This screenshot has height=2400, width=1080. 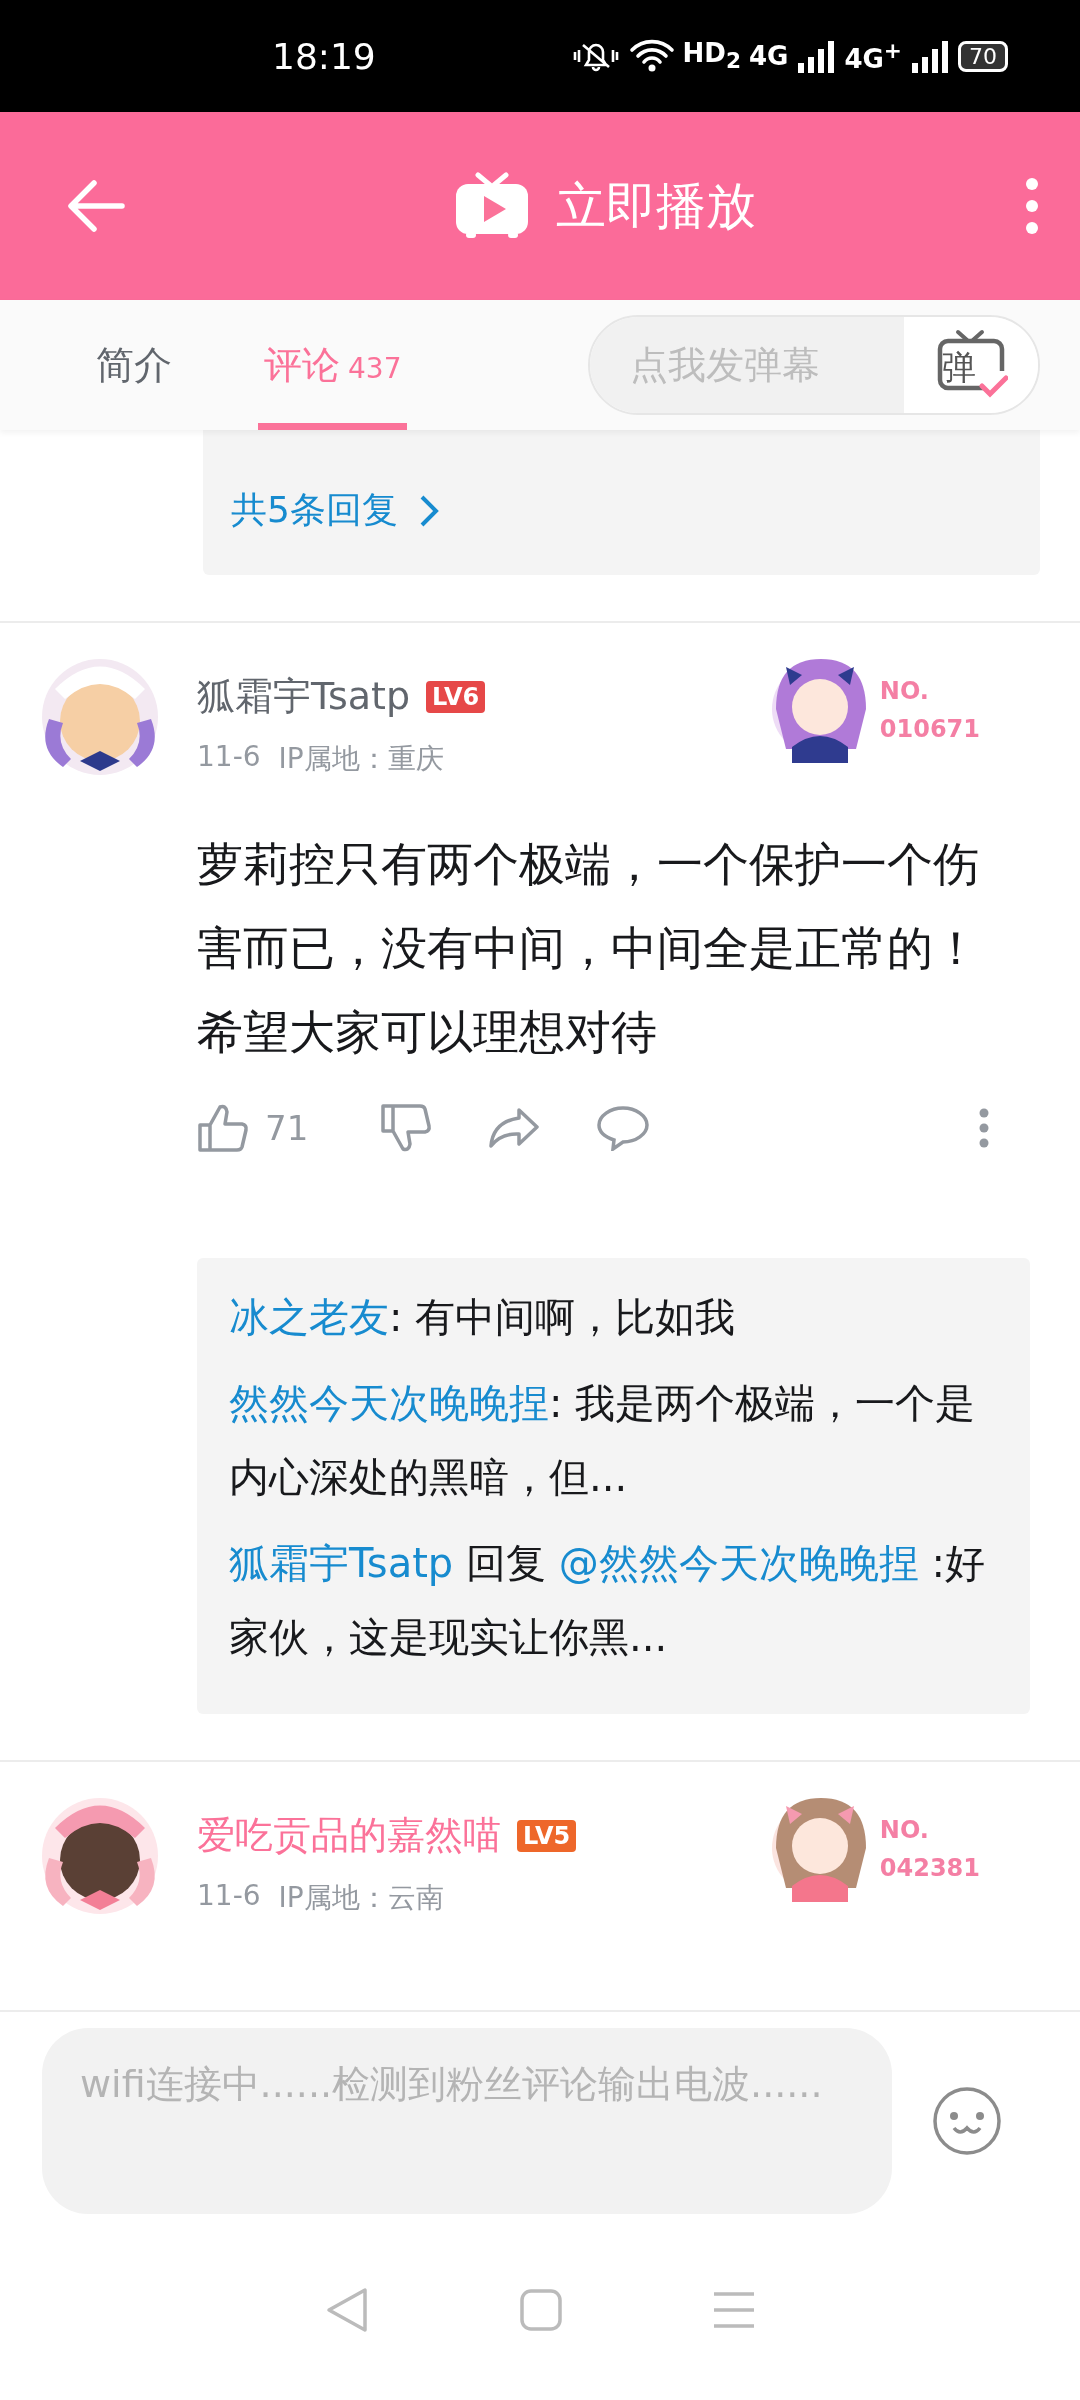 What do you see at coordinates (929, 729) in the screenshot?
I see `fan-badge-number: 010671` at bounding box center [929, 729].